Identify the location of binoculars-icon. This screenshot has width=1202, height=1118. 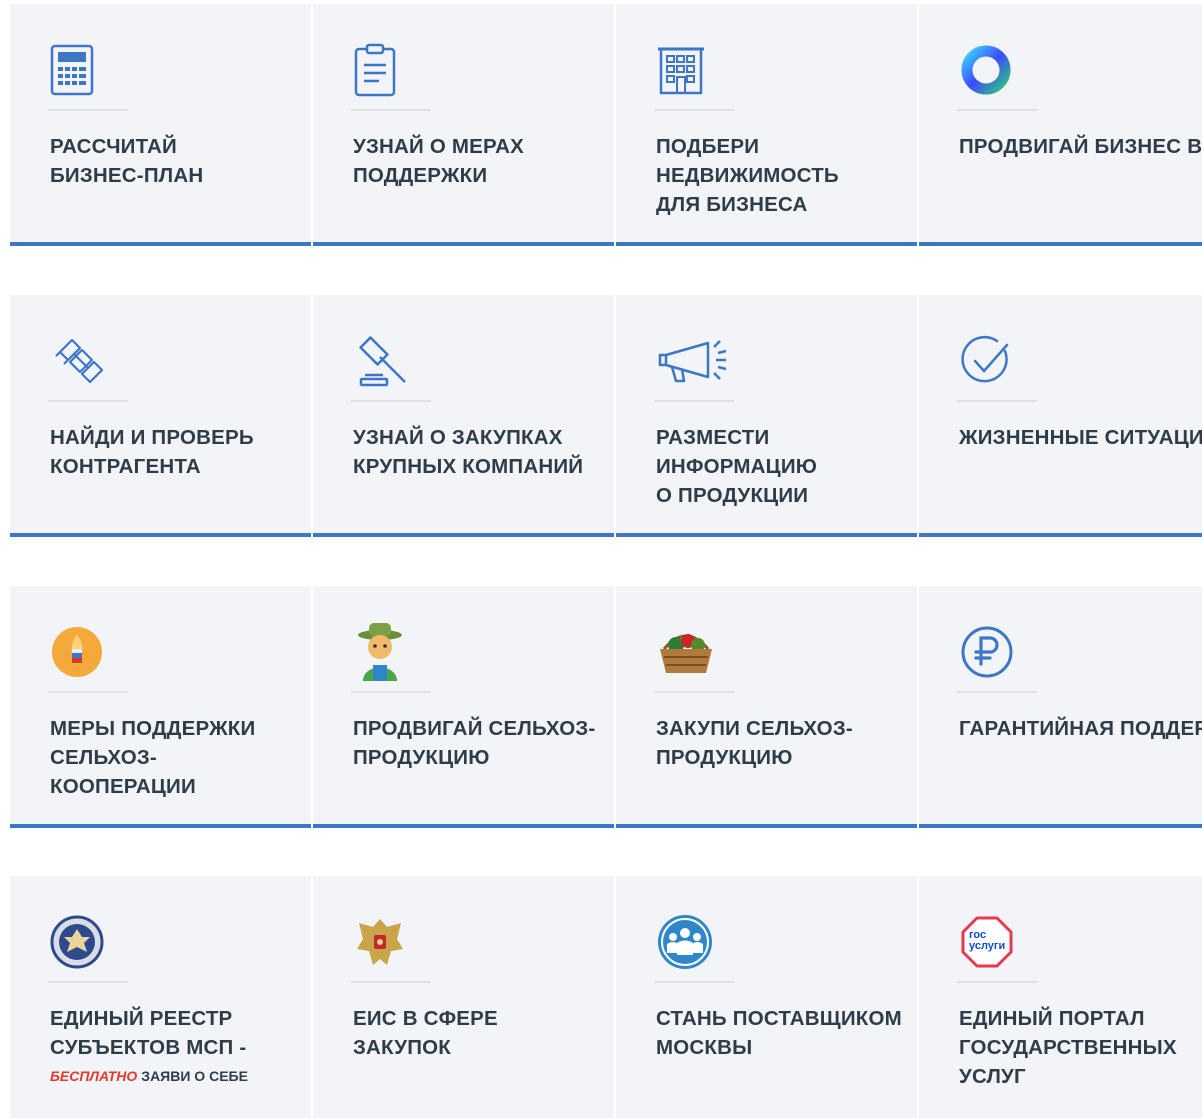
(90, 361).